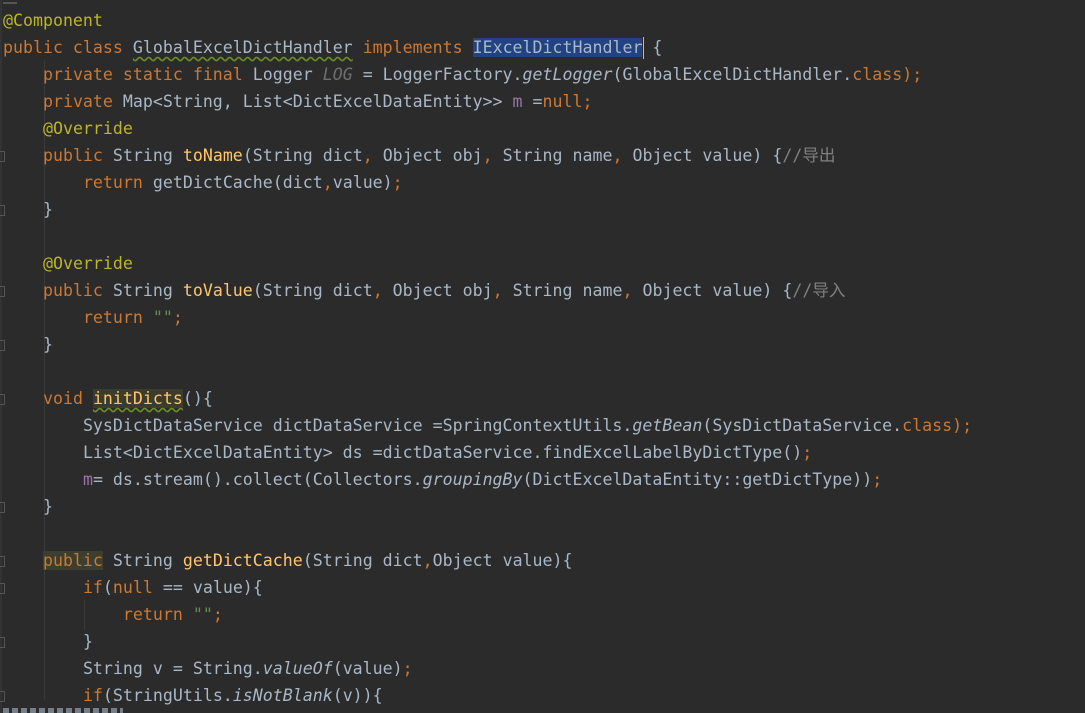 This screenshot has width=1085, height=713. Describe the element at coordinates (362, 182) in the screenshot. I see `code-text: value)` at that location.